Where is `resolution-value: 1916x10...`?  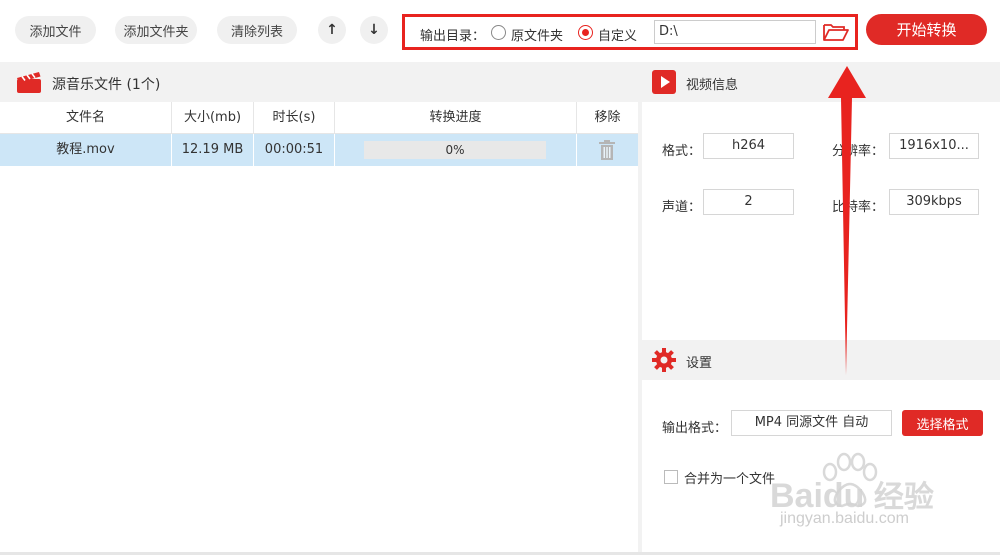
resolution-value: 1916x10... is located at coordinates (934, 146).